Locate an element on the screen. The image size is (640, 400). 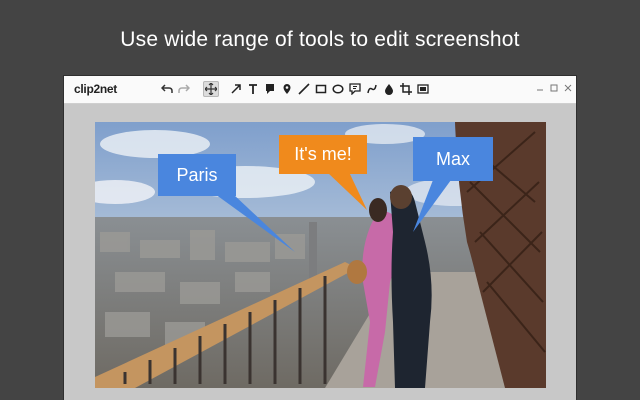
callout-max: Max is located at coordinates (453, 159).